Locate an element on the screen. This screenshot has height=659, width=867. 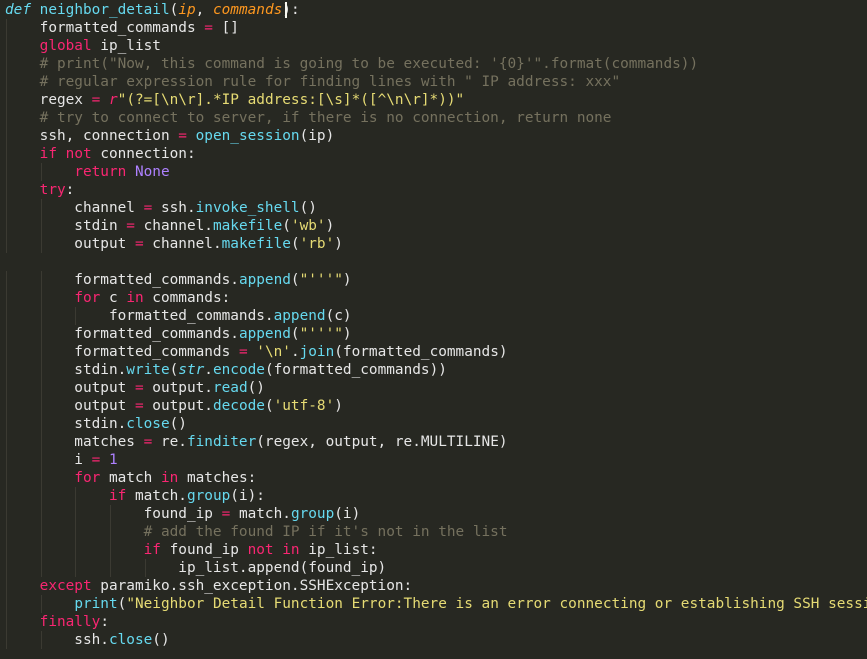
code-token: close is located at coordinates (148, 424).